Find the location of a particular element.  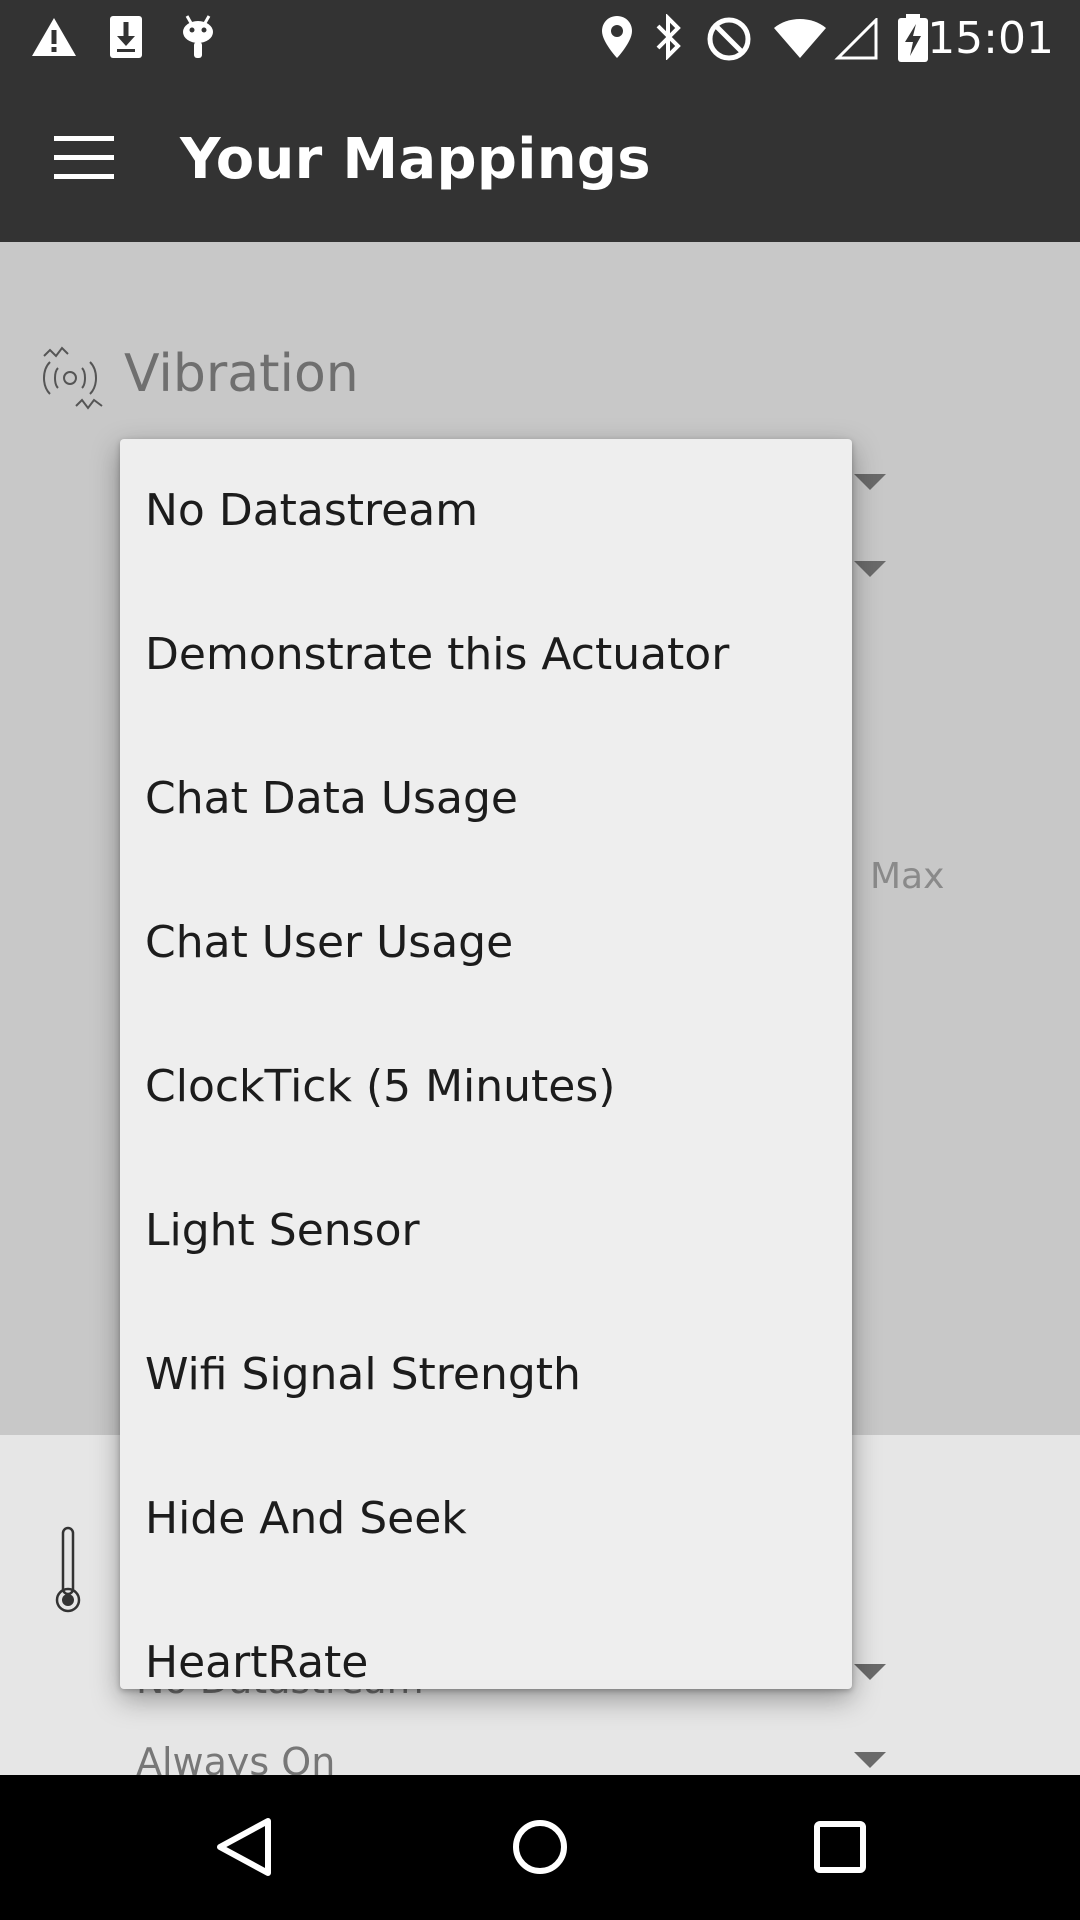

location-icon is located at coordinates (617, 37).